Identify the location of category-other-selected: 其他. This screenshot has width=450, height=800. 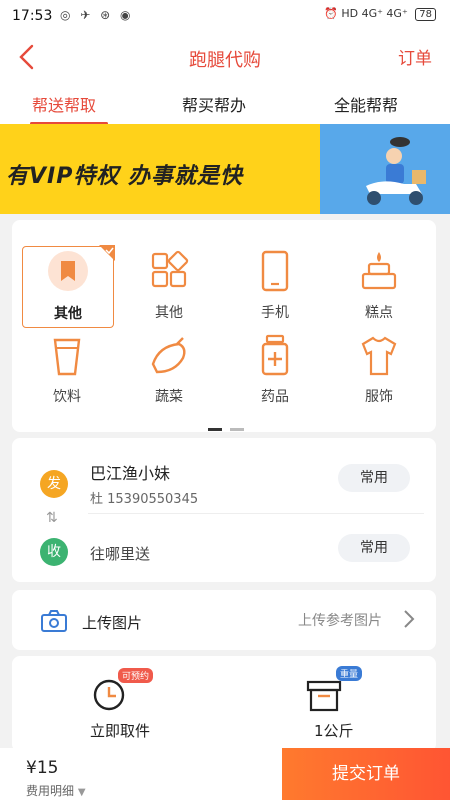
(68, 286).